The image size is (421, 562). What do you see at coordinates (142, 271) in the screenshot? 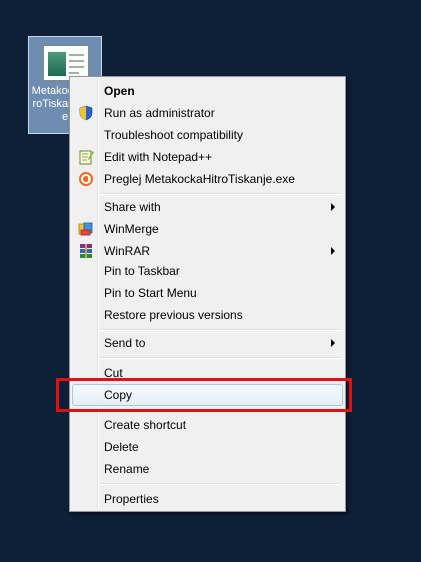
I see `menu-item-label: Pin to Taskbar` at bounding box center [142, 271].